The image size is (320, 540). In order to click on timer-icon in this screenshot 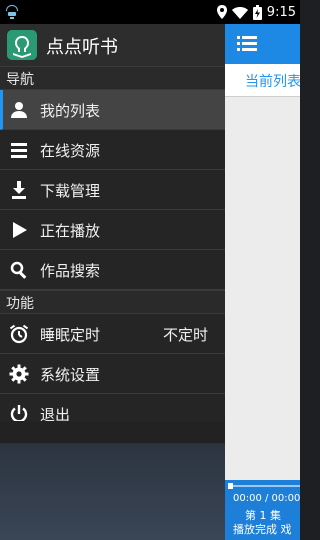, I will do `click(19, 334)`.